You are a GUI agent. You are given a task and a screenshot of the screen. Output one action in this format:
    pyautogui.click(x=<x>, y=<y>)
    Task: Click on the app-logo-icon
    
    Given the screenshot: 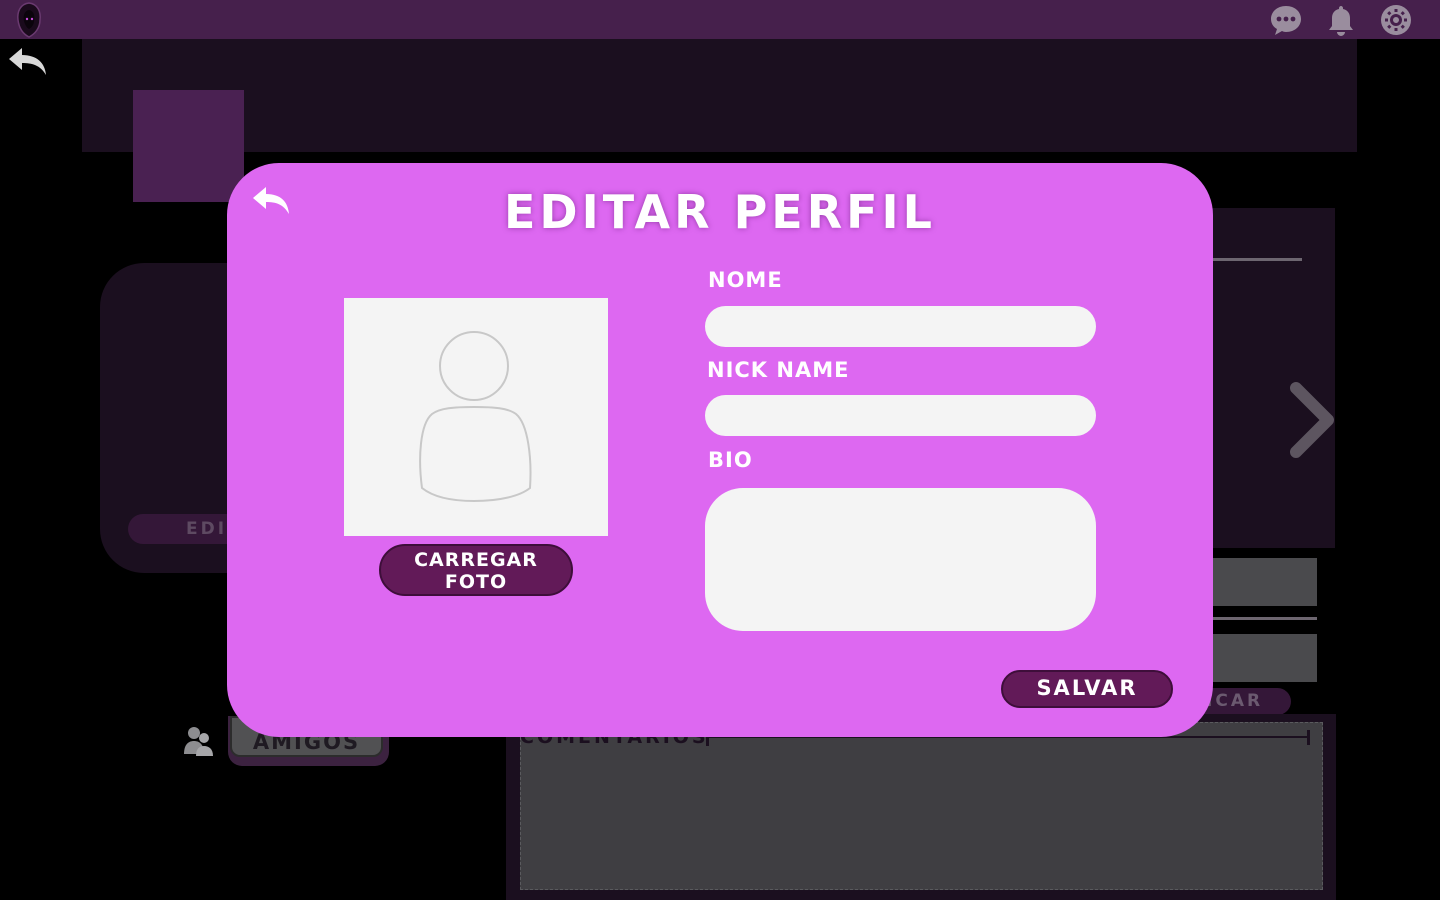 What is the action you would take?
    pyautogui.click(x=29, y=20)
    